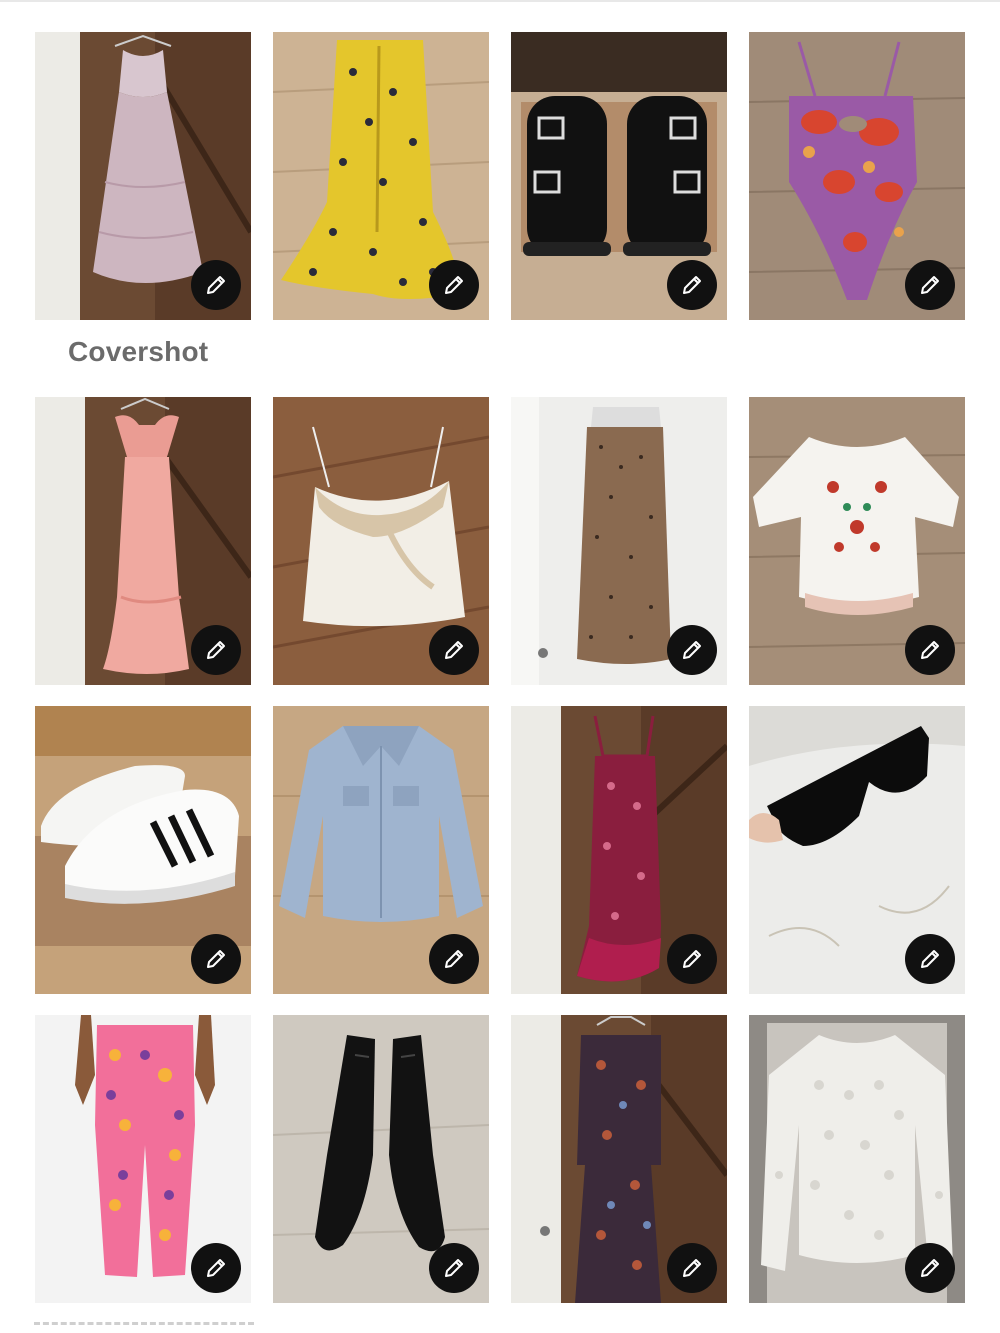 Image resolution: width=1000 pixels, height=1333 pixels. Describe the element at coordinates (144, 1323) in the screenshot. I see `bottom-divider` at that location.